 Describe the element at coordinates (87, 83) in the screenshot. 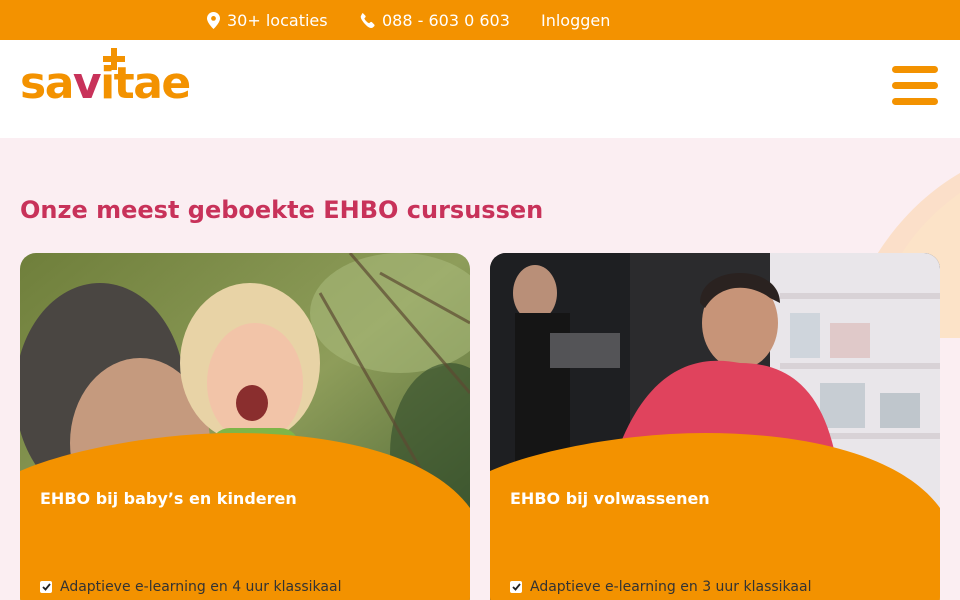

I see `logo-text-part2: v` at that location.